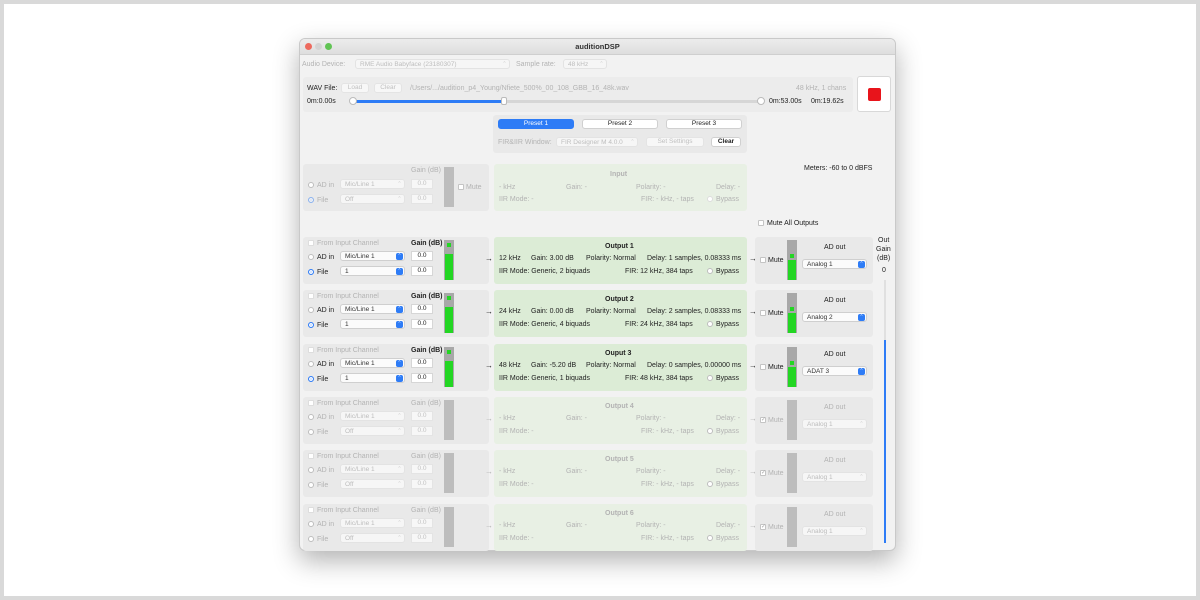 This screenshot has width=1200, height=600. I want to click on load-button: Load, so click(355, 88).